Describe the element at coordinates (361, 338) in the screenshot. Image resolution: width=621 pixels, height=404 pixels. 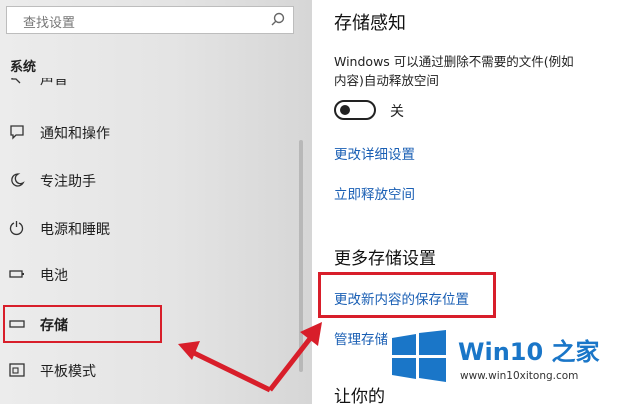
I see `link-manage-storage: 管理存储` at that location.